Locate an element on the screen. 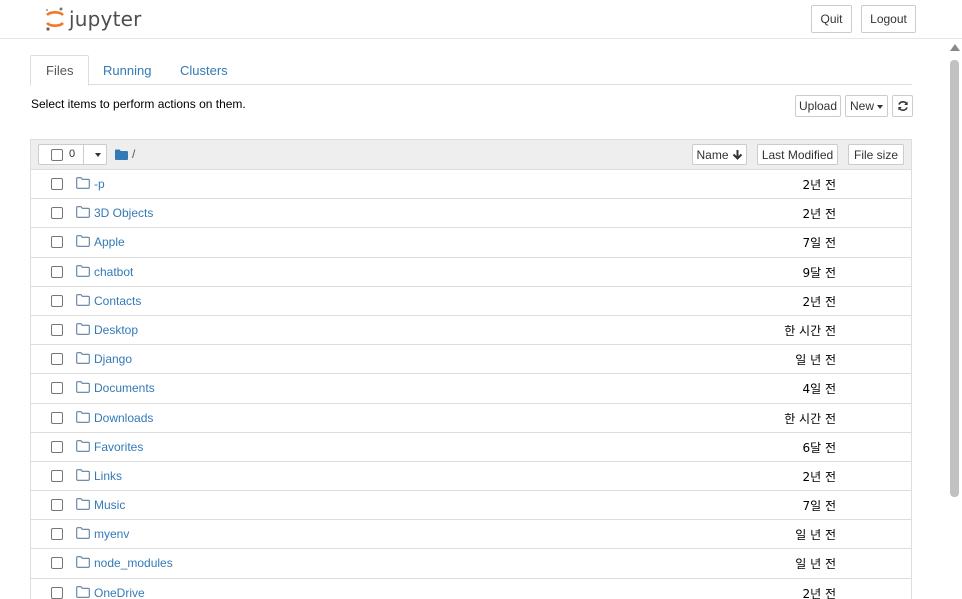 This screenshot has width=962, height=599. select-all-group: 0 is located at coordinates (72, 154).